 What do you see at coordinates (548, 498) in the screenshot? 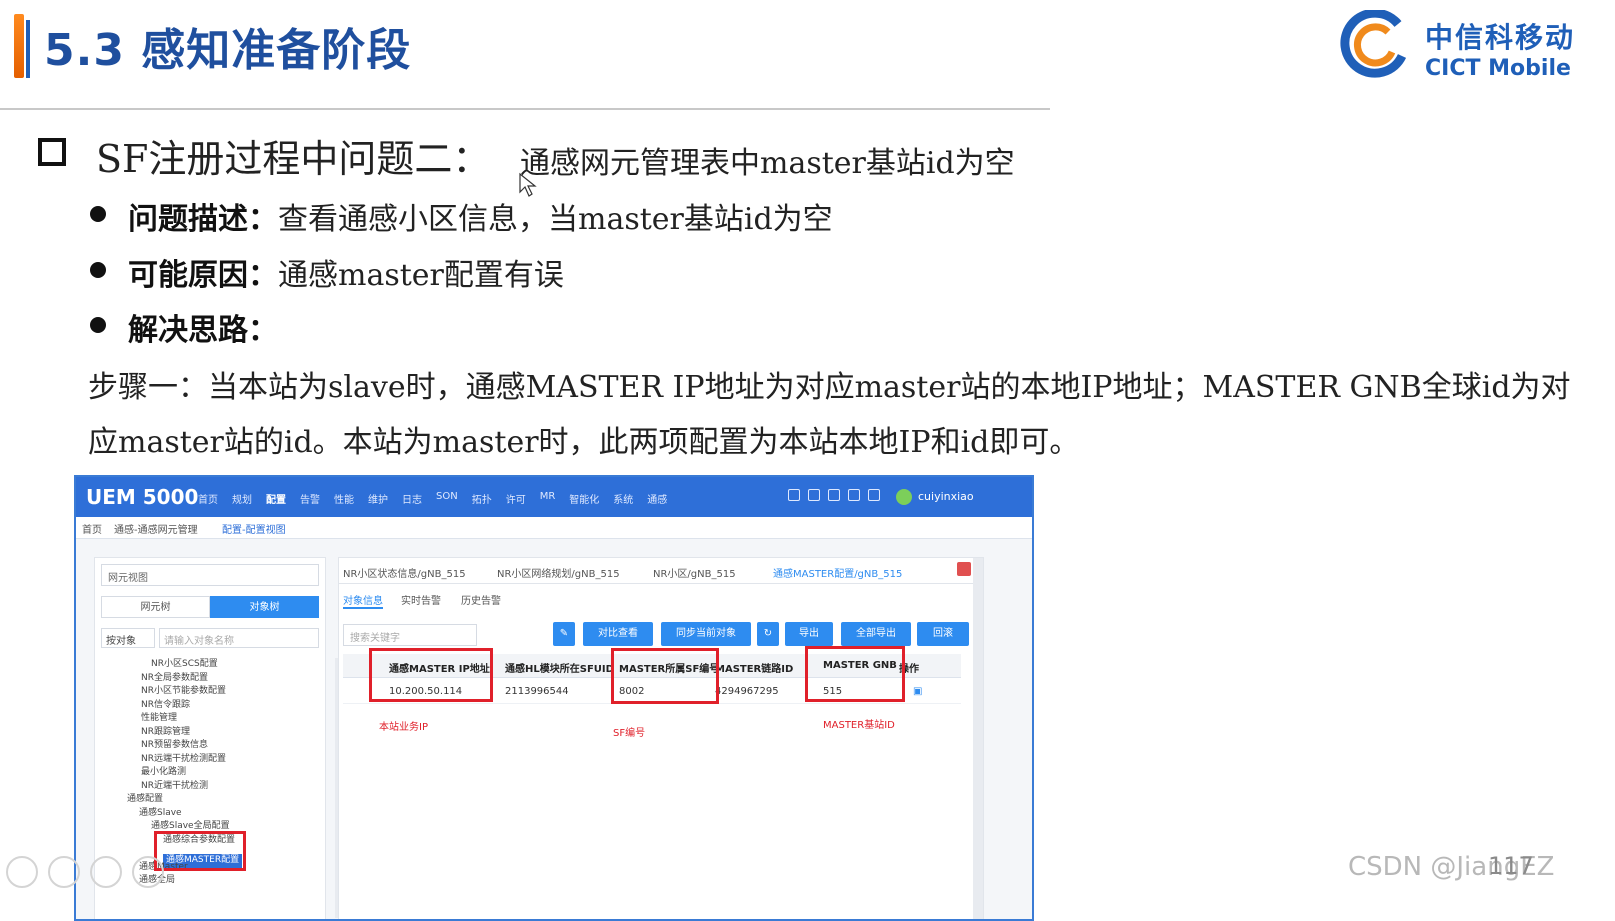
I see `nav-item-mr: MR` at bounding box center [548, 498].